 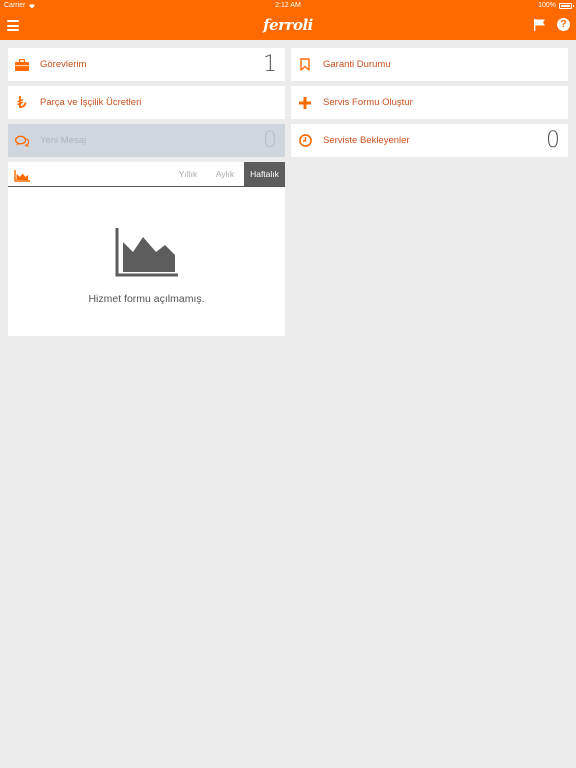 What do you see at coordinates (368, 102) in the screenshot?
I see `tile-service-form-label: Servis Formu Oluştur` at bounding box center [368, 102].